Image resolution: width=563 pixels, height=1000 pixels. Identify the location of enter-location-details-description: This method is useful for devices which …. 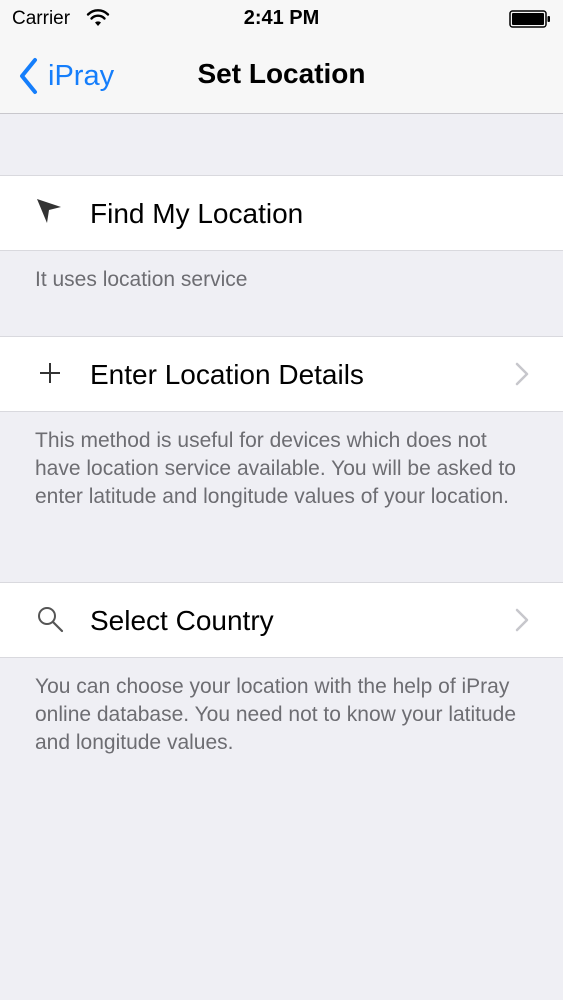
(275, 468).